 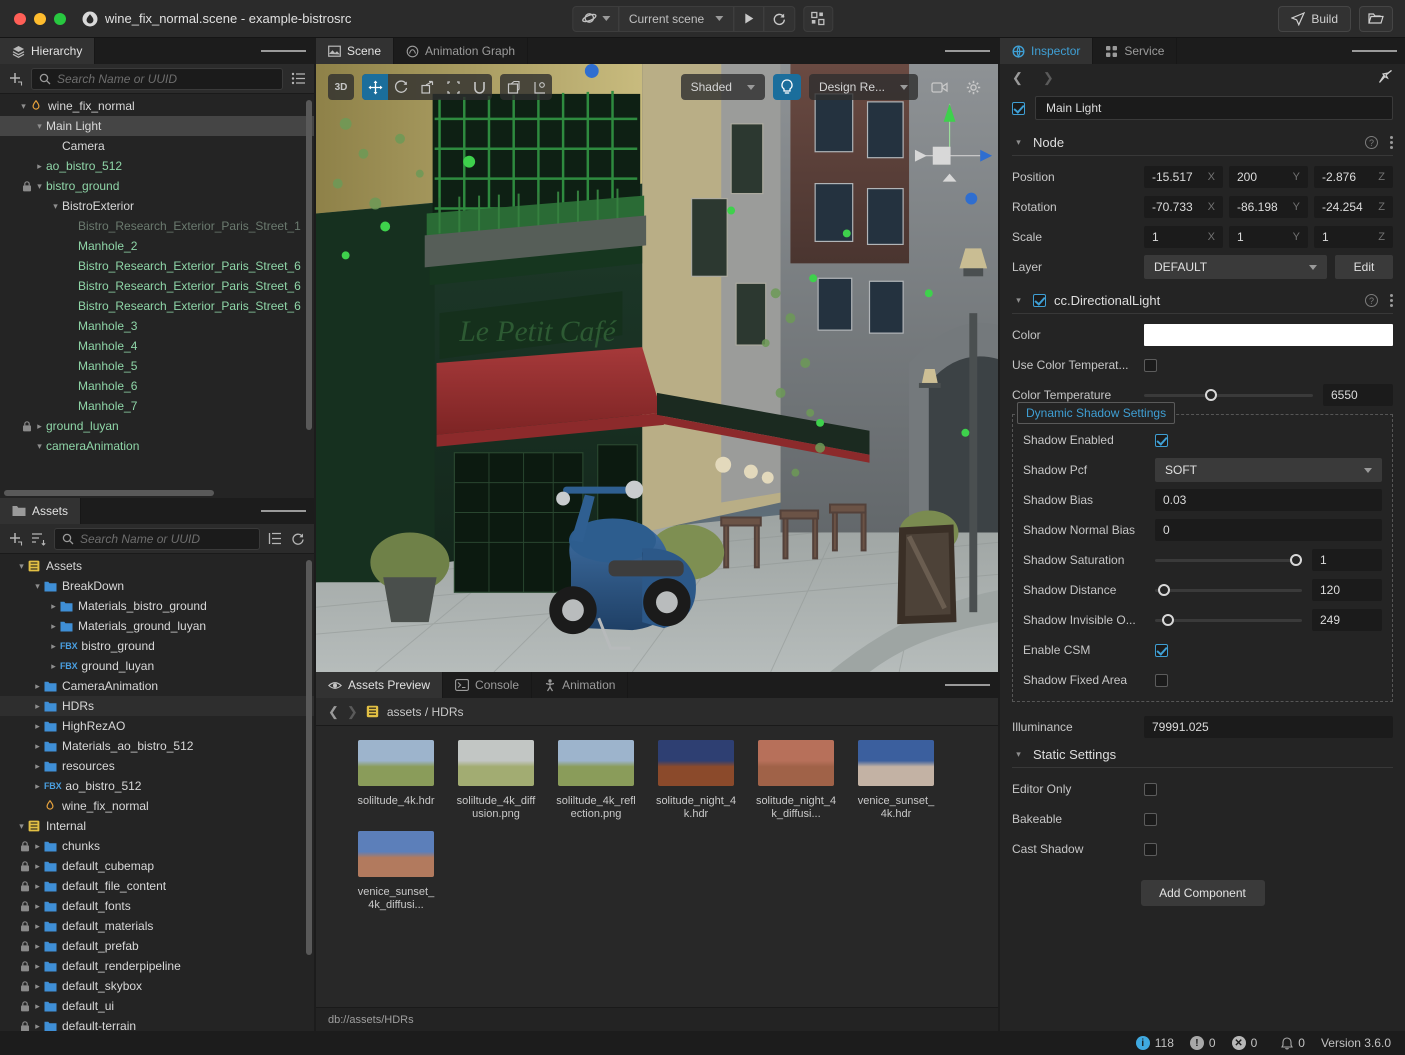 What do you see at coordinates (298, 539) in the screenshot?
I see `assets-refresh-icon` at bounding box center [298, 539].